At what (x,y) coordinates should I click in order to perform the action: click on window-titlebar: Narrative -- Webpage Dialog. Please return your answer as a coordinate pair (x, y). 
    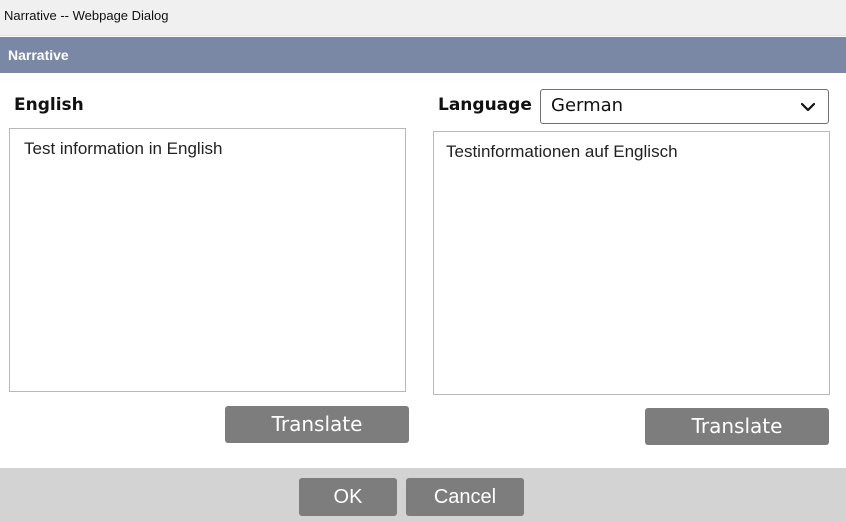
    Looking at the image, I should click on (423, 18).